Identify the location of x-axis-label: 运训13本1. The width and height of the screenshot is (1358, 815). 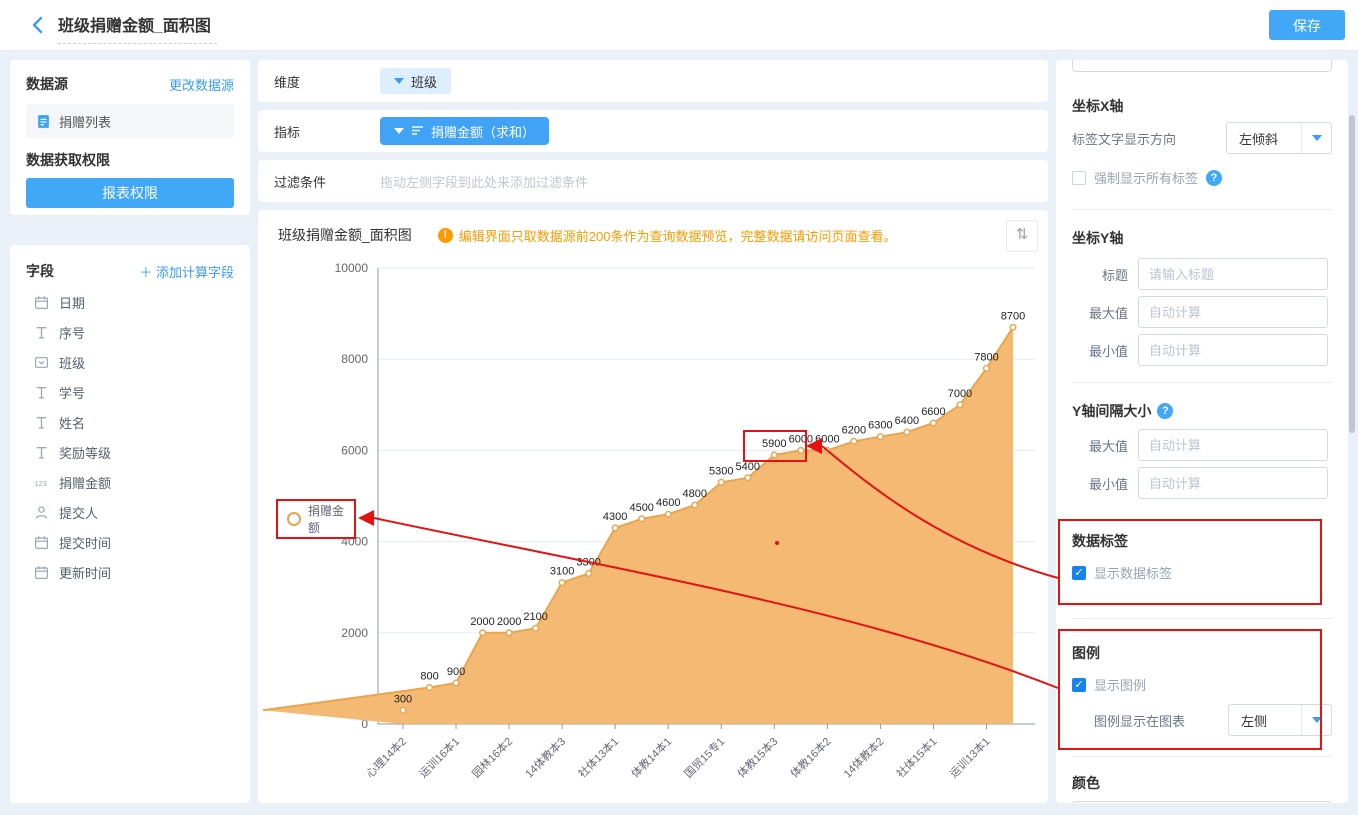
(969, 757).